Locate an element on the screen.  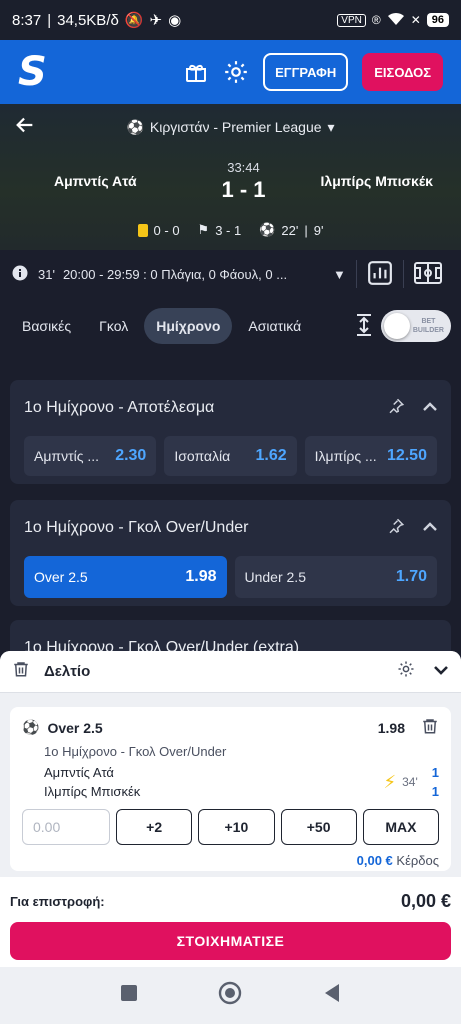
event-minute: 31' is located at coordinates (46, 274).